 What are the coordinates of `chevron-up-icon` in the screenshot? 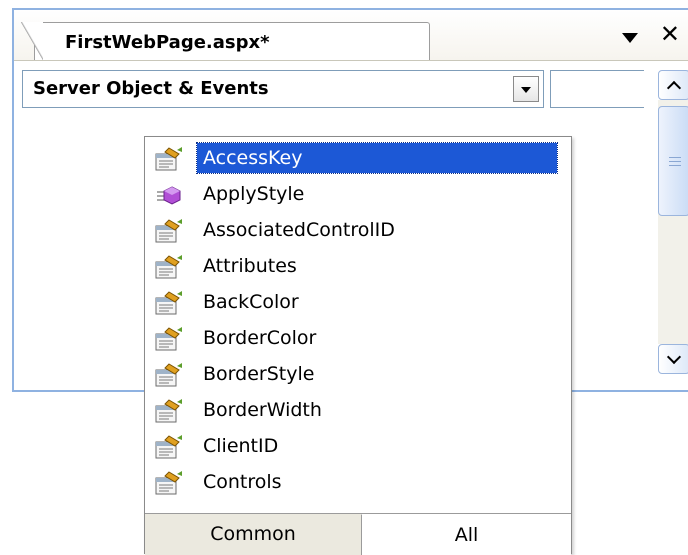 It's located at (674, 88).